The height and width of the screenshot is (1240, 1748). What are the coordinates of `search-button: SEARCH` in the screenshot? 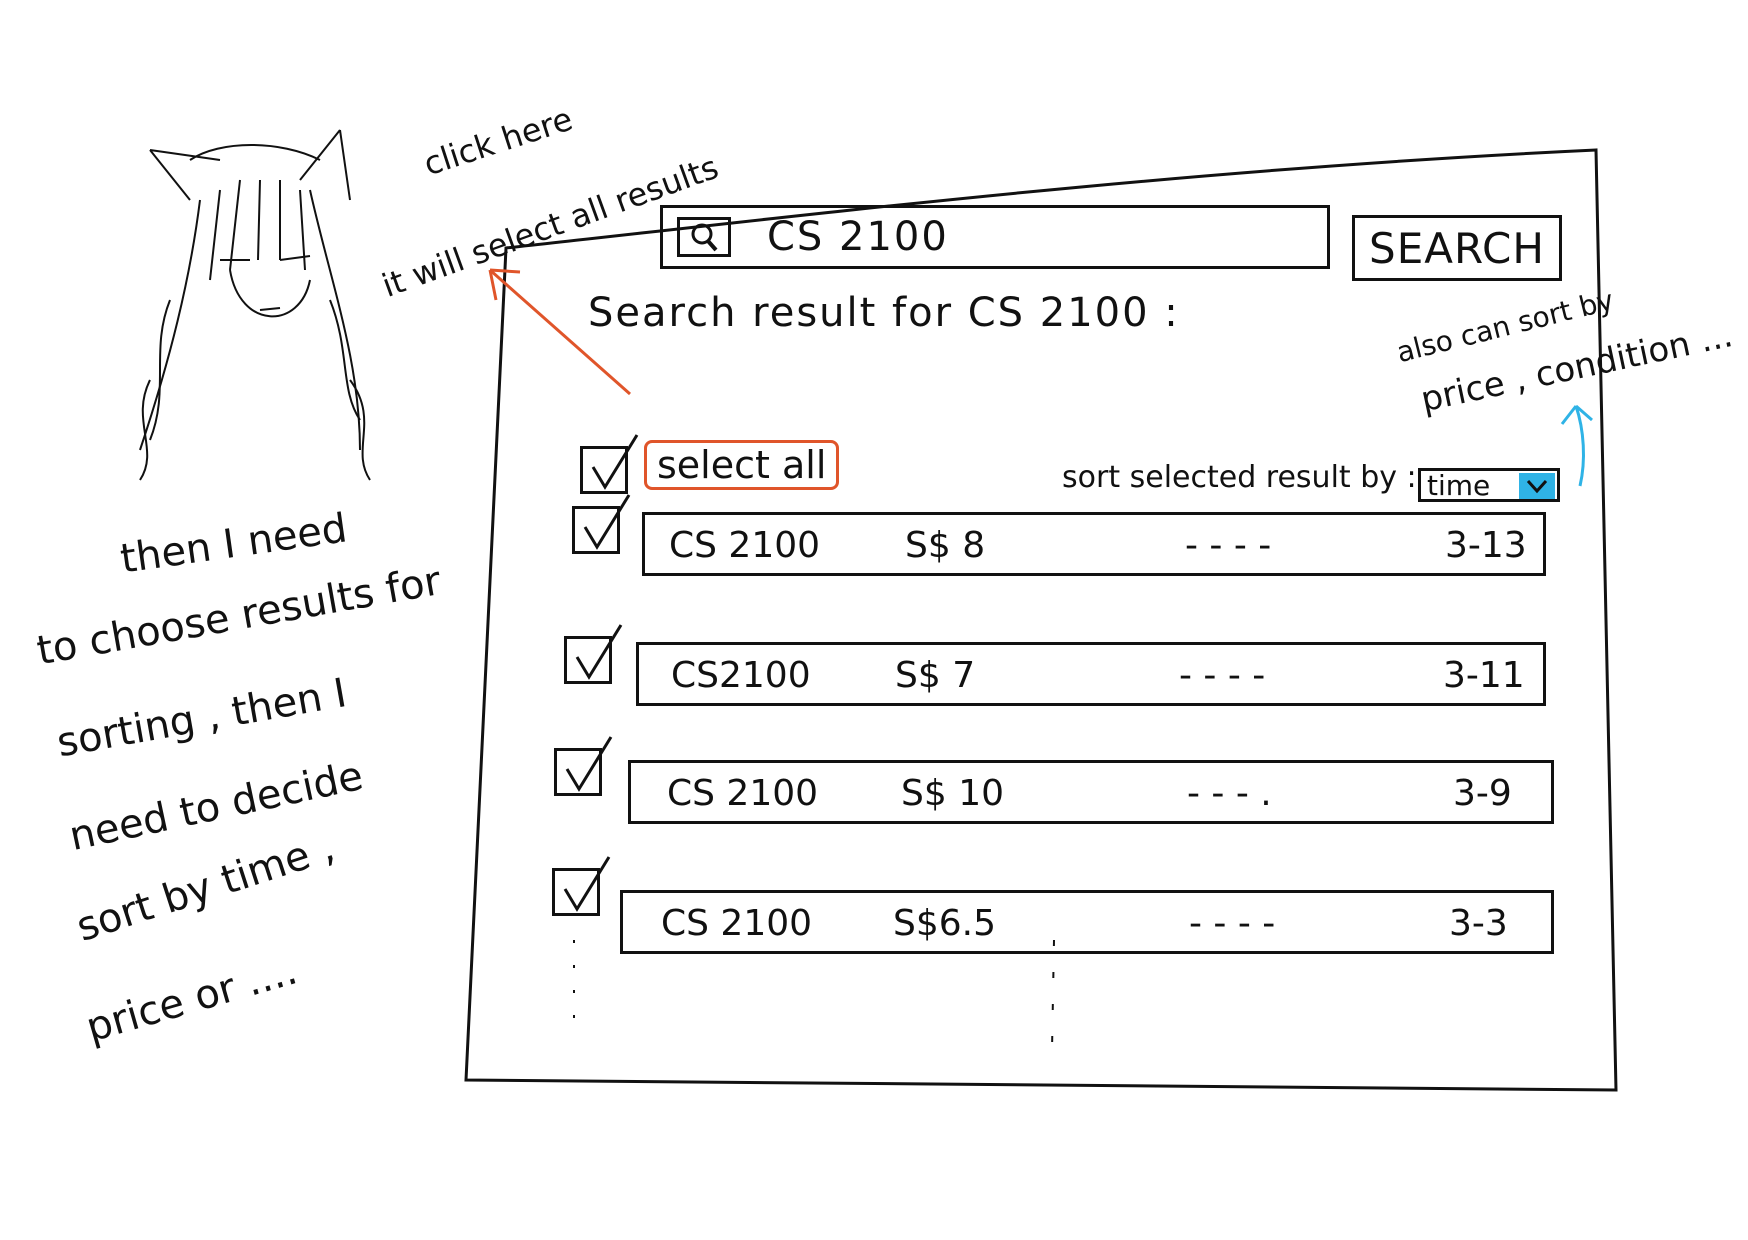 It's located at (1457, 248).